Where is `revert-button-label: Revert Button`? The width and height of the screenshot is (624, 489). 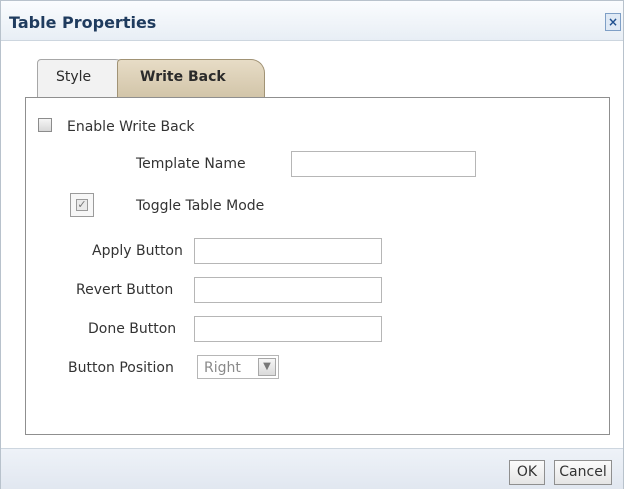
revert-button-label: Revert Button is located at coordinates (125, 290).